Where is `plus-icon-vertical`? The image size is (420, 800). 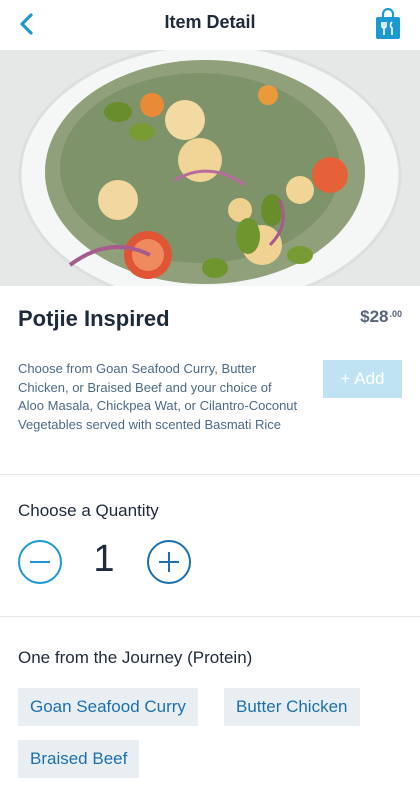 plus-icon-vertical is located at coordinates (169, 562).